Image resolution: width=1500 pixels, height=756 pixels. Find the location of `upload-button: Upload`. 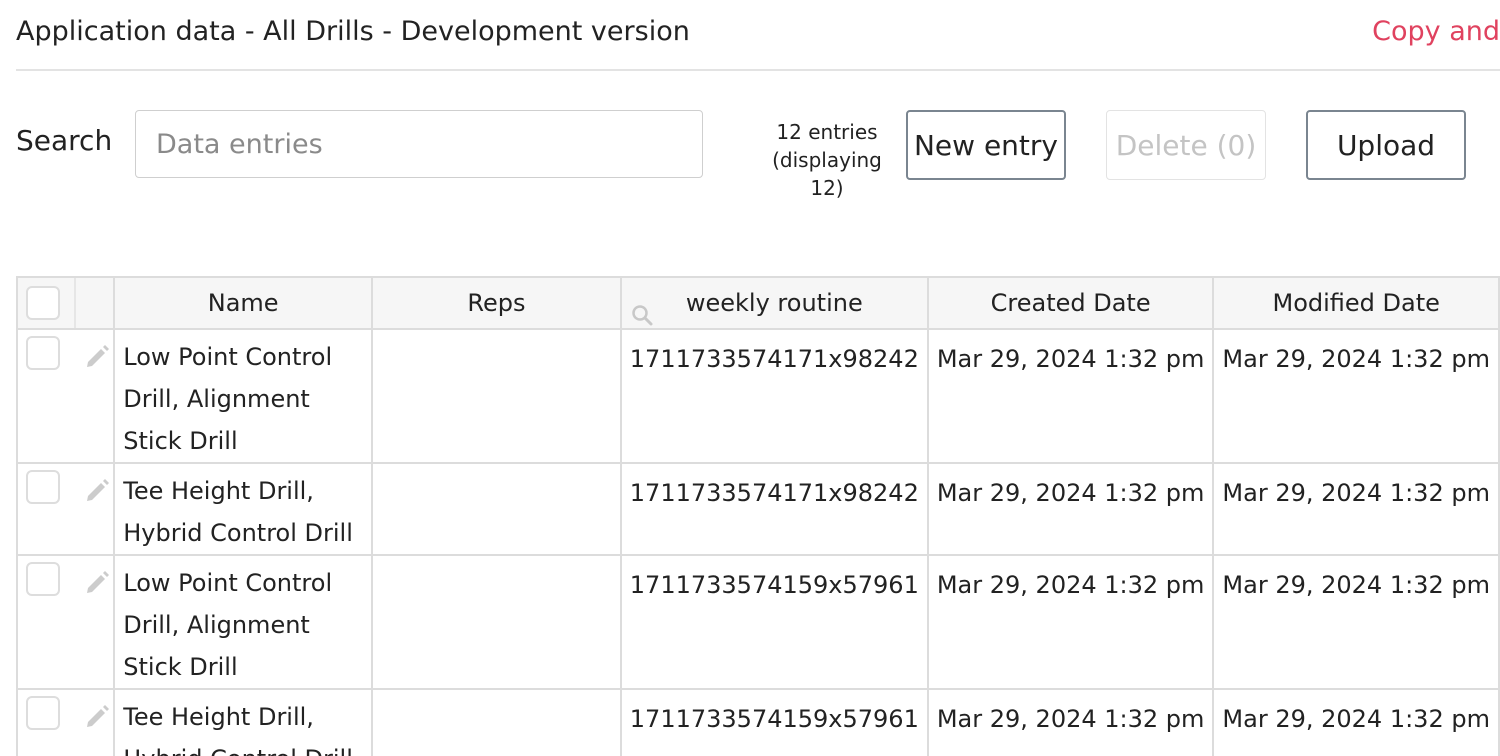

upload-button: Upload is located at coordinates (1386, 145).